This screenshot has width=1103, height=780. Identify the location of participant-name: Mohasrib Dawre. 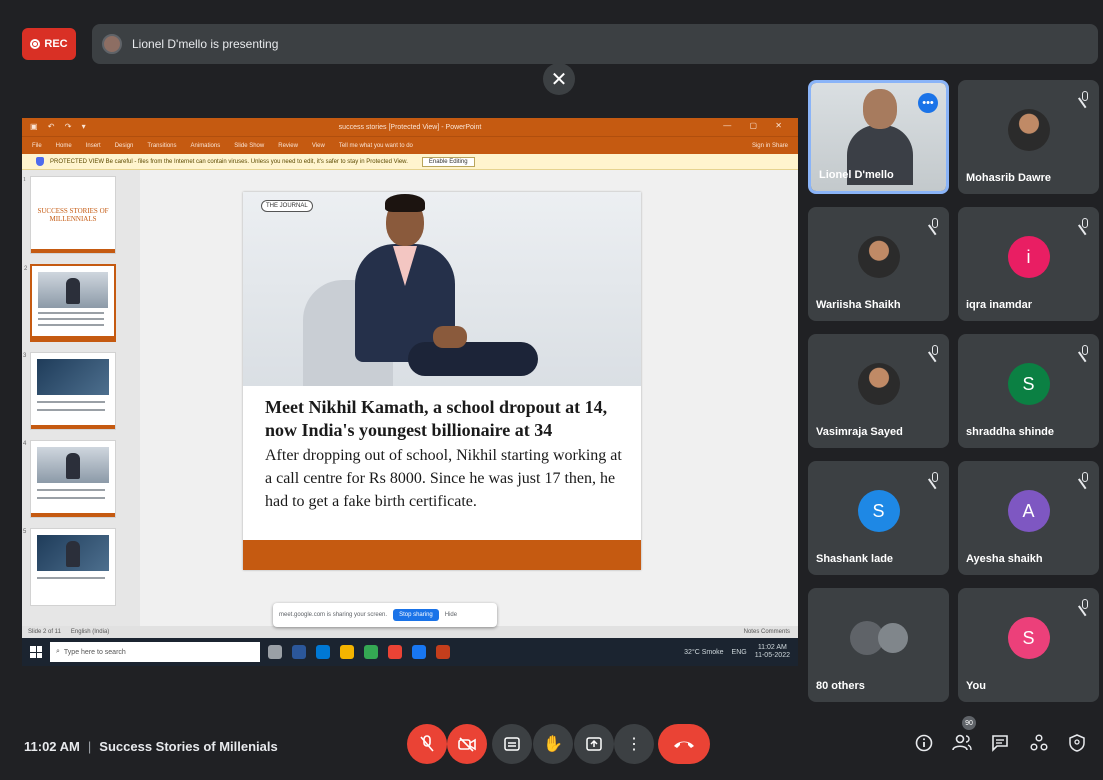
(1008, 178).